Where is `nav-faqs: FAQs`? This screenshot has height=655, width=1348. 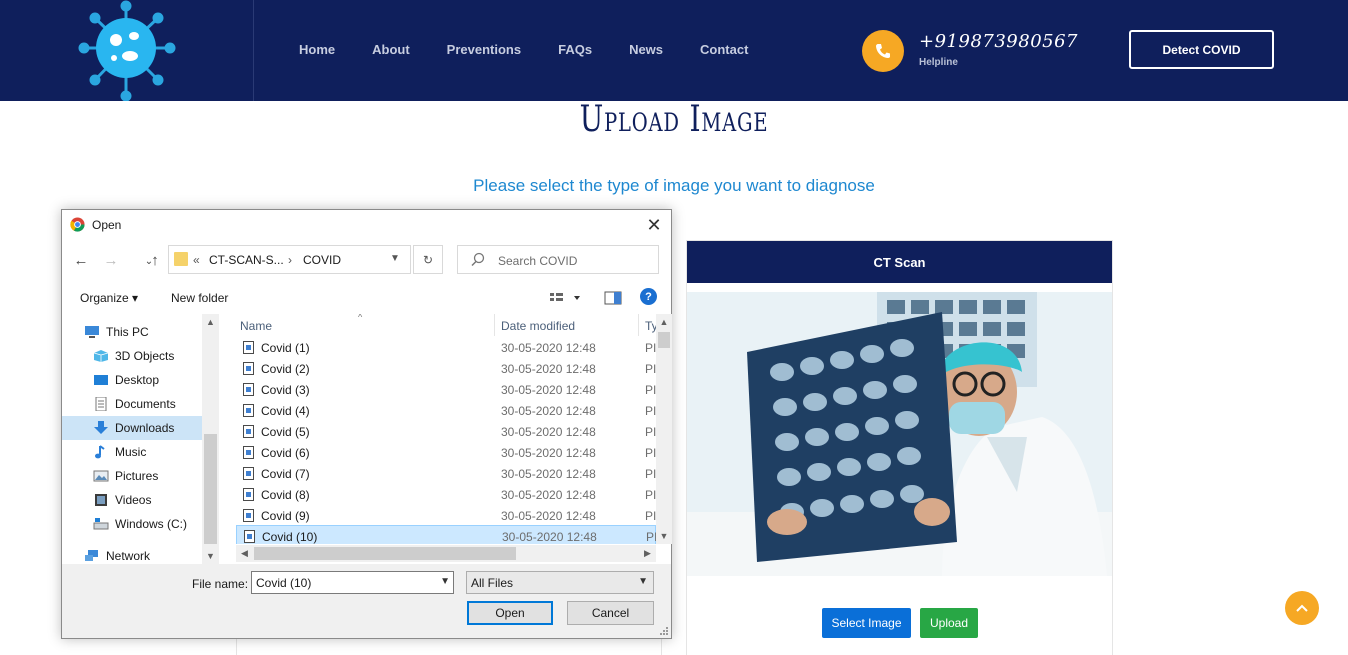
nav-faqs: FAQs is located at coordinates (575, 49).